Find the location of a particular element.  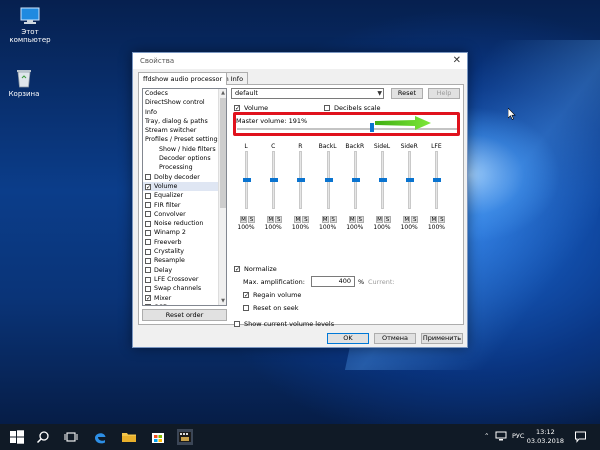

scroll-down-icon: ▼ is located at coordinates (222, 301).